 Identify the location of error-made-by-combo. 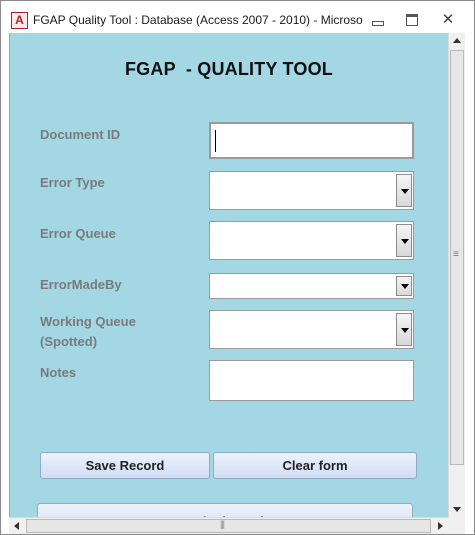
(311, 286).